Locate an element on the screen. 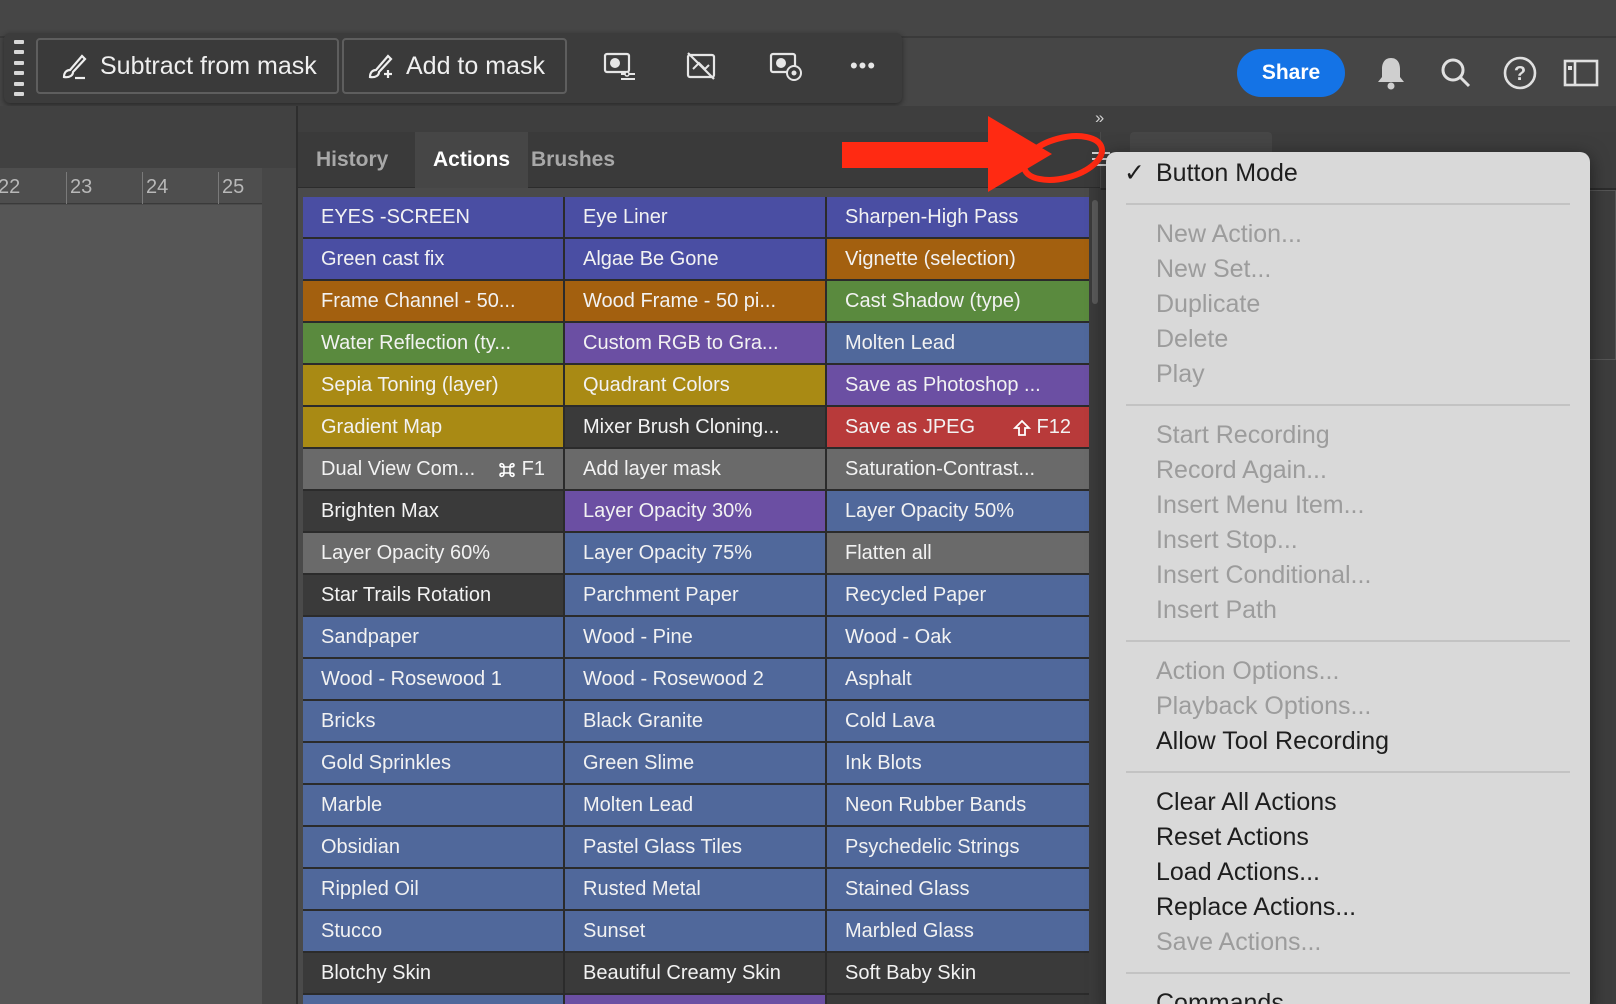 The image size is (1616, 1004). action-button: Star Trails Rotation is located at coordinates (433, 595).